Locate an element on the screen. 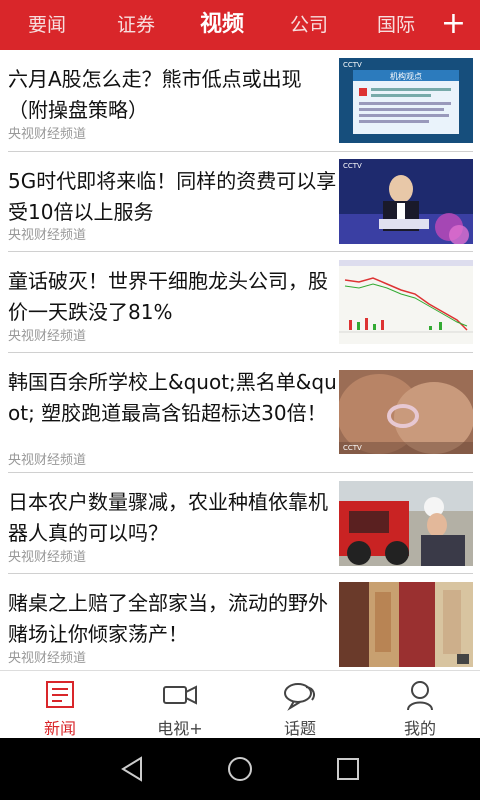  article-title: 赌桌之上赔了全部家当，流动的野外赌场让你倾家荡产！ is located at coordinates (168, 618).